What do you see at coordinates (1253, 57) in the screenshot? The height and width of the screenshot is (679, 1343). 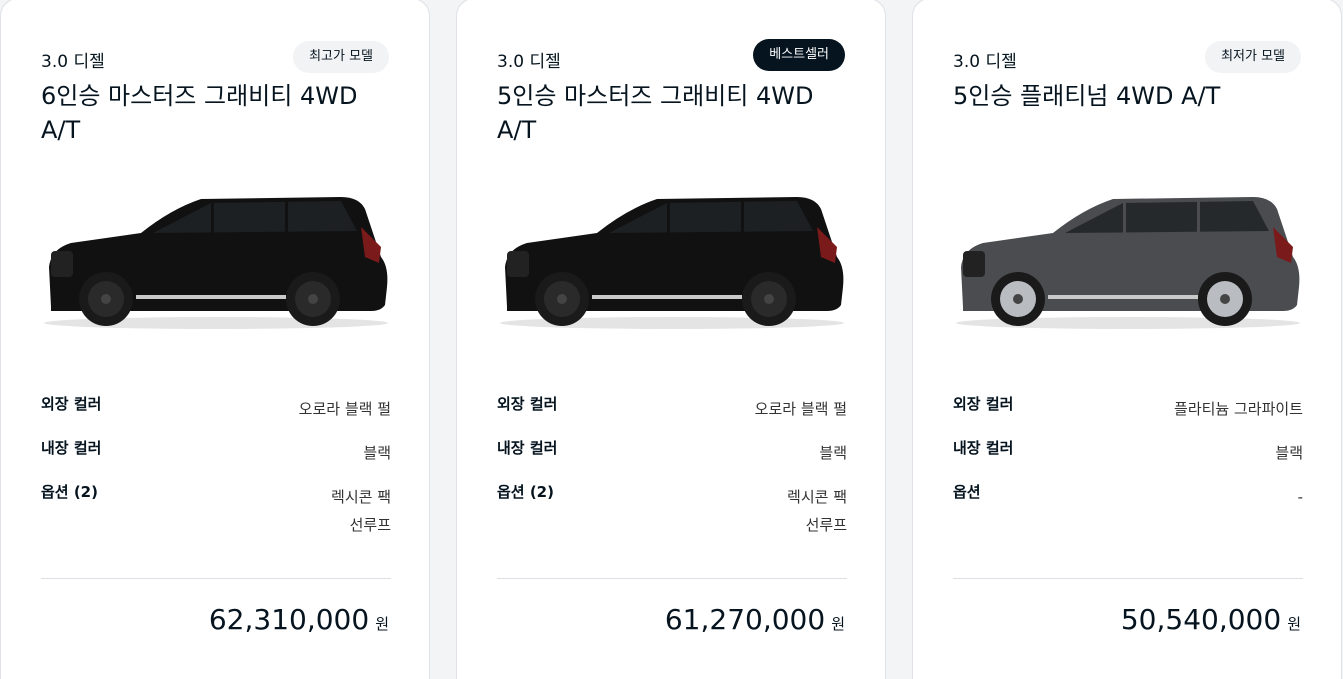 I see `lowest-price-badge: 최저가 모델` at bounding box center [1253, 57].